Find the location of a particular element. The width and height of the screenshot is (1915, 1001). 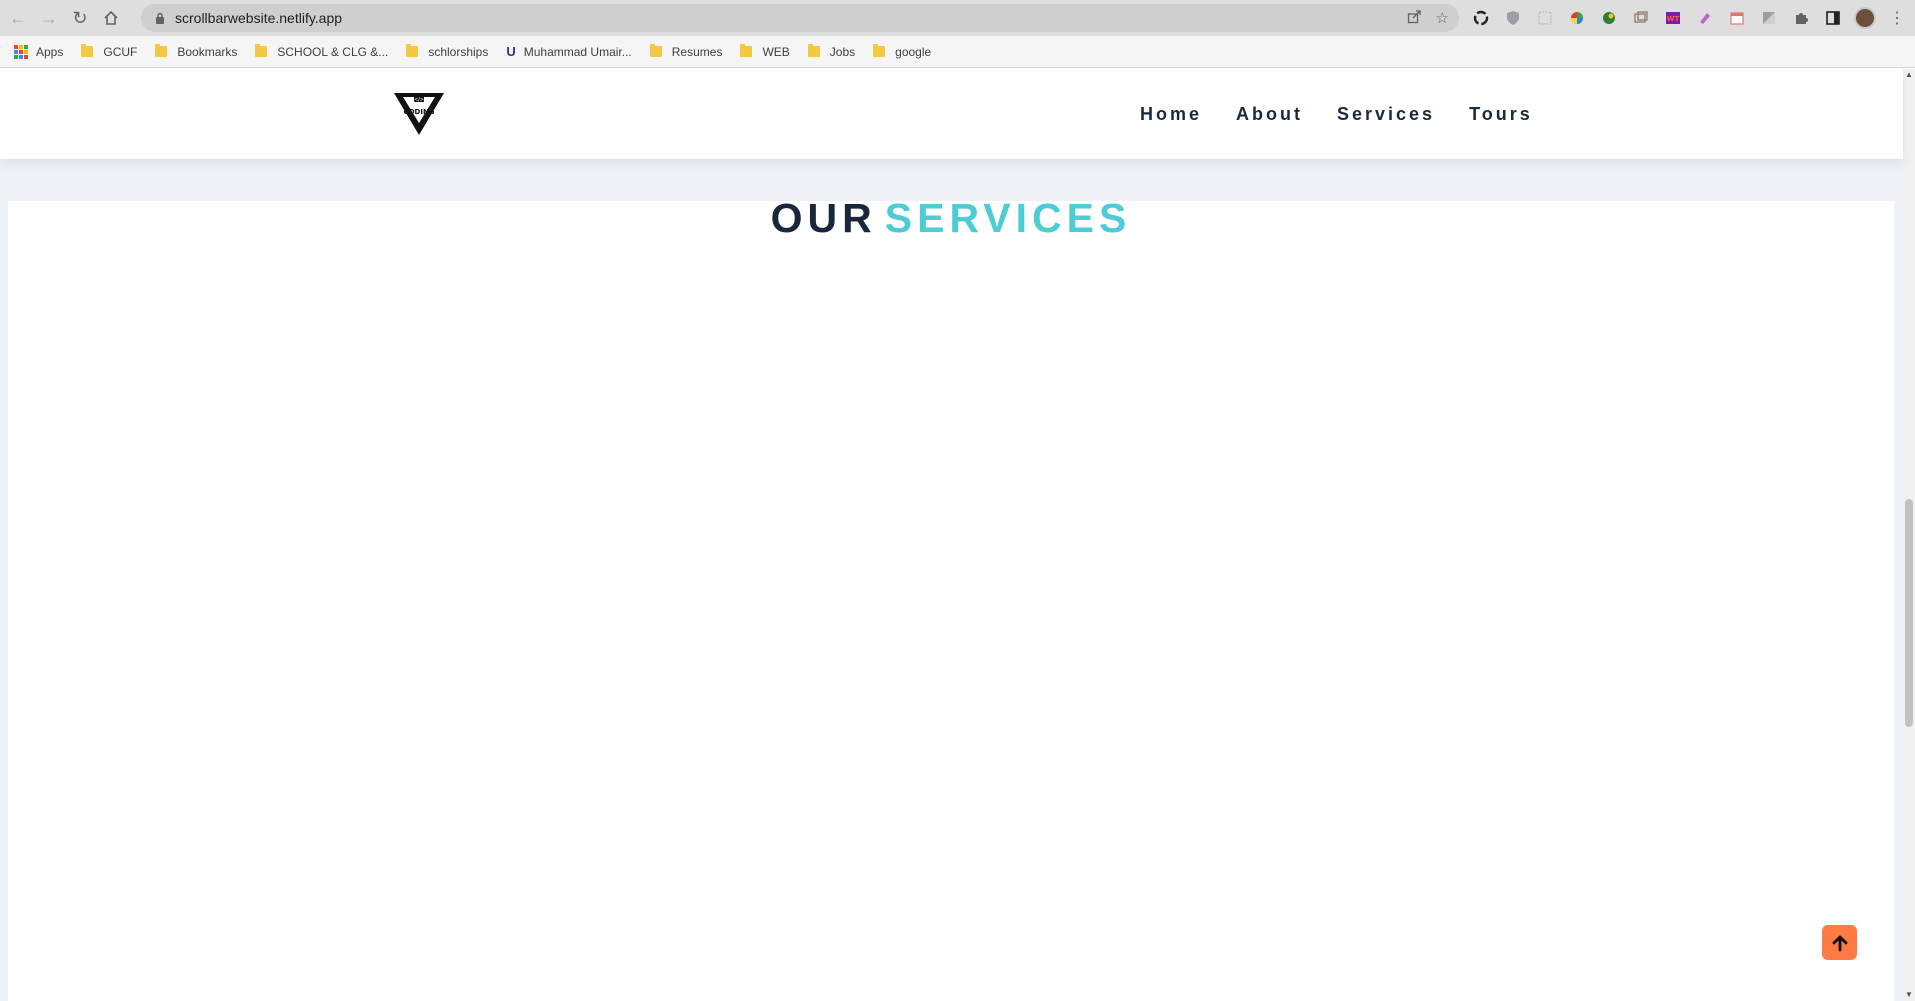

arrow-up-icon is located at coordinates (1839, 943).